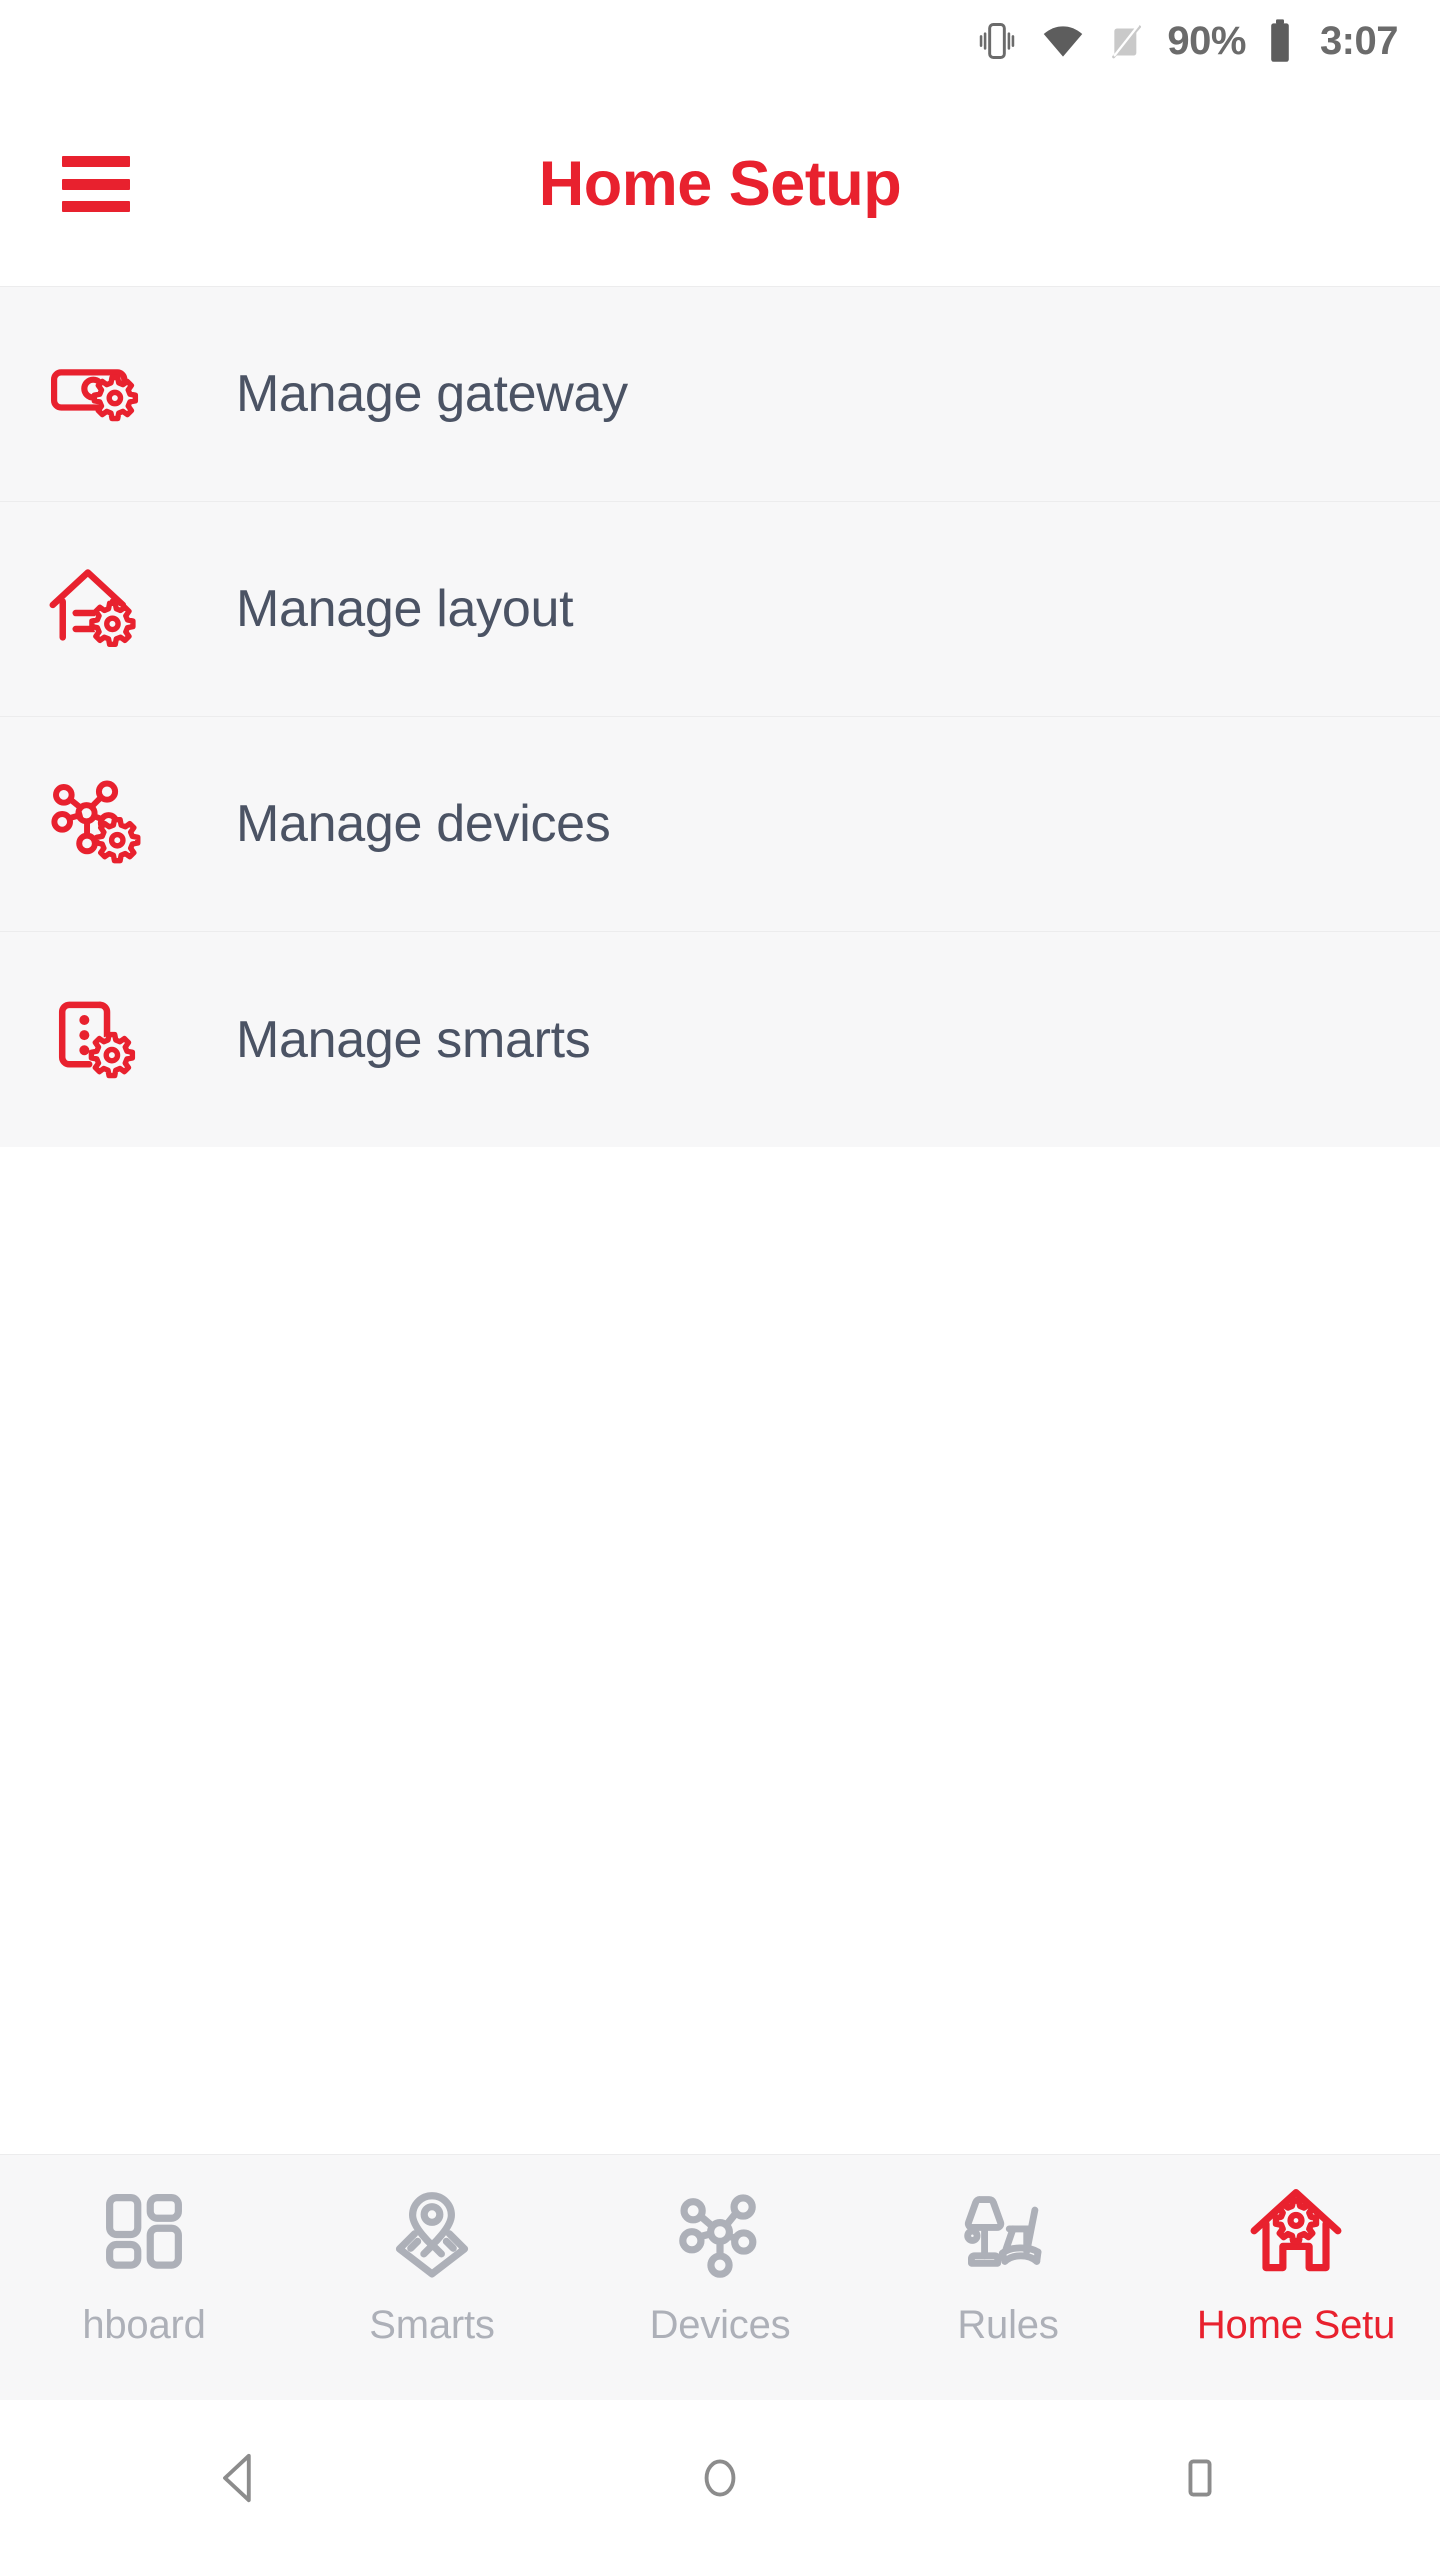 This screenshot has width=1440, height=2560. I want to click on back-button, so click(240, 2480).